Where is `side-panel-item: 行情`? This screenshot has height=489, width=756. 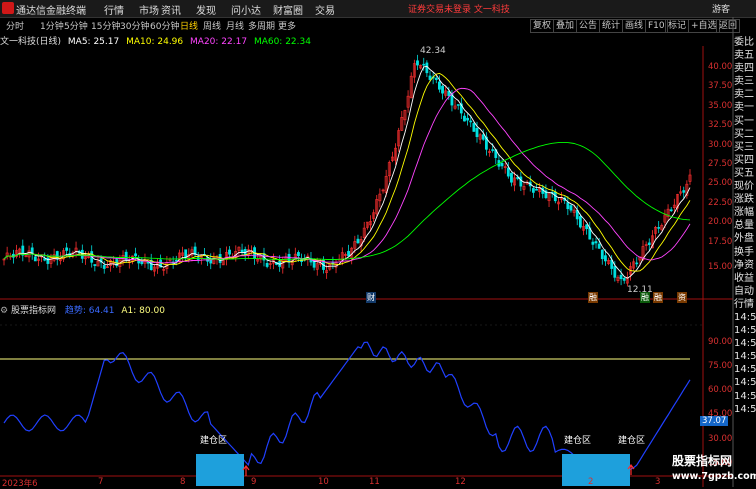 side-panel-item: 行情 is located at coordinates (745, 304).